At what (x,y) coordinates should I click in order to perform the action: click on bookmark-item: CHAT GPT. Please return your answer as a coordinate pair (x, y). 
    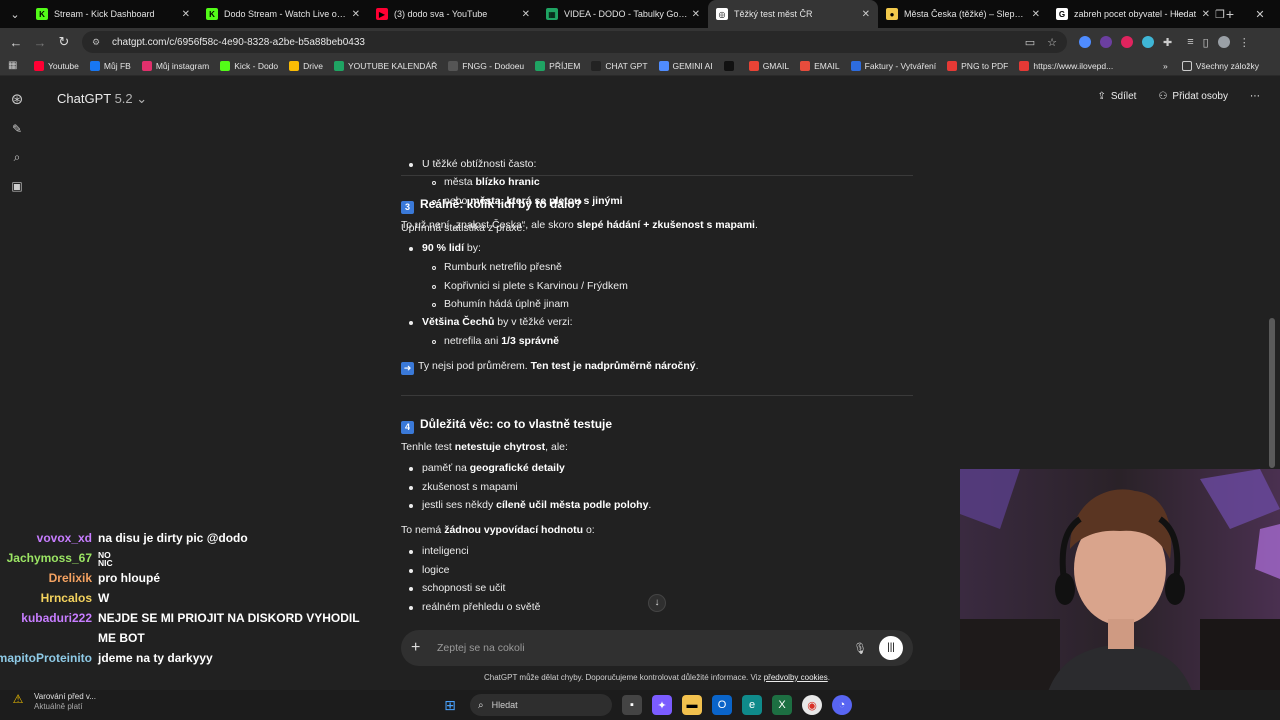
    Looking at the image, I should click on (619, 65).